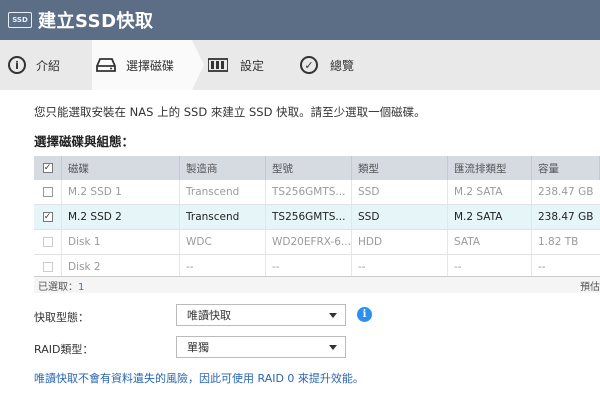  Describe the element at coordinates (20, 20) in the screenshot. I see `ssd-icon: SSD` at that location.